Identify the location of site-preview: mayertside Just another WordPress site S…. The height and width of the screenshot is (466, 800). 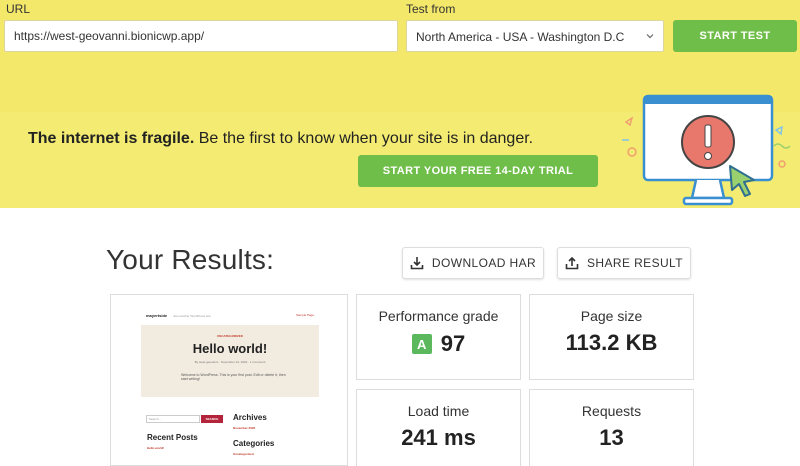
(229, 380).